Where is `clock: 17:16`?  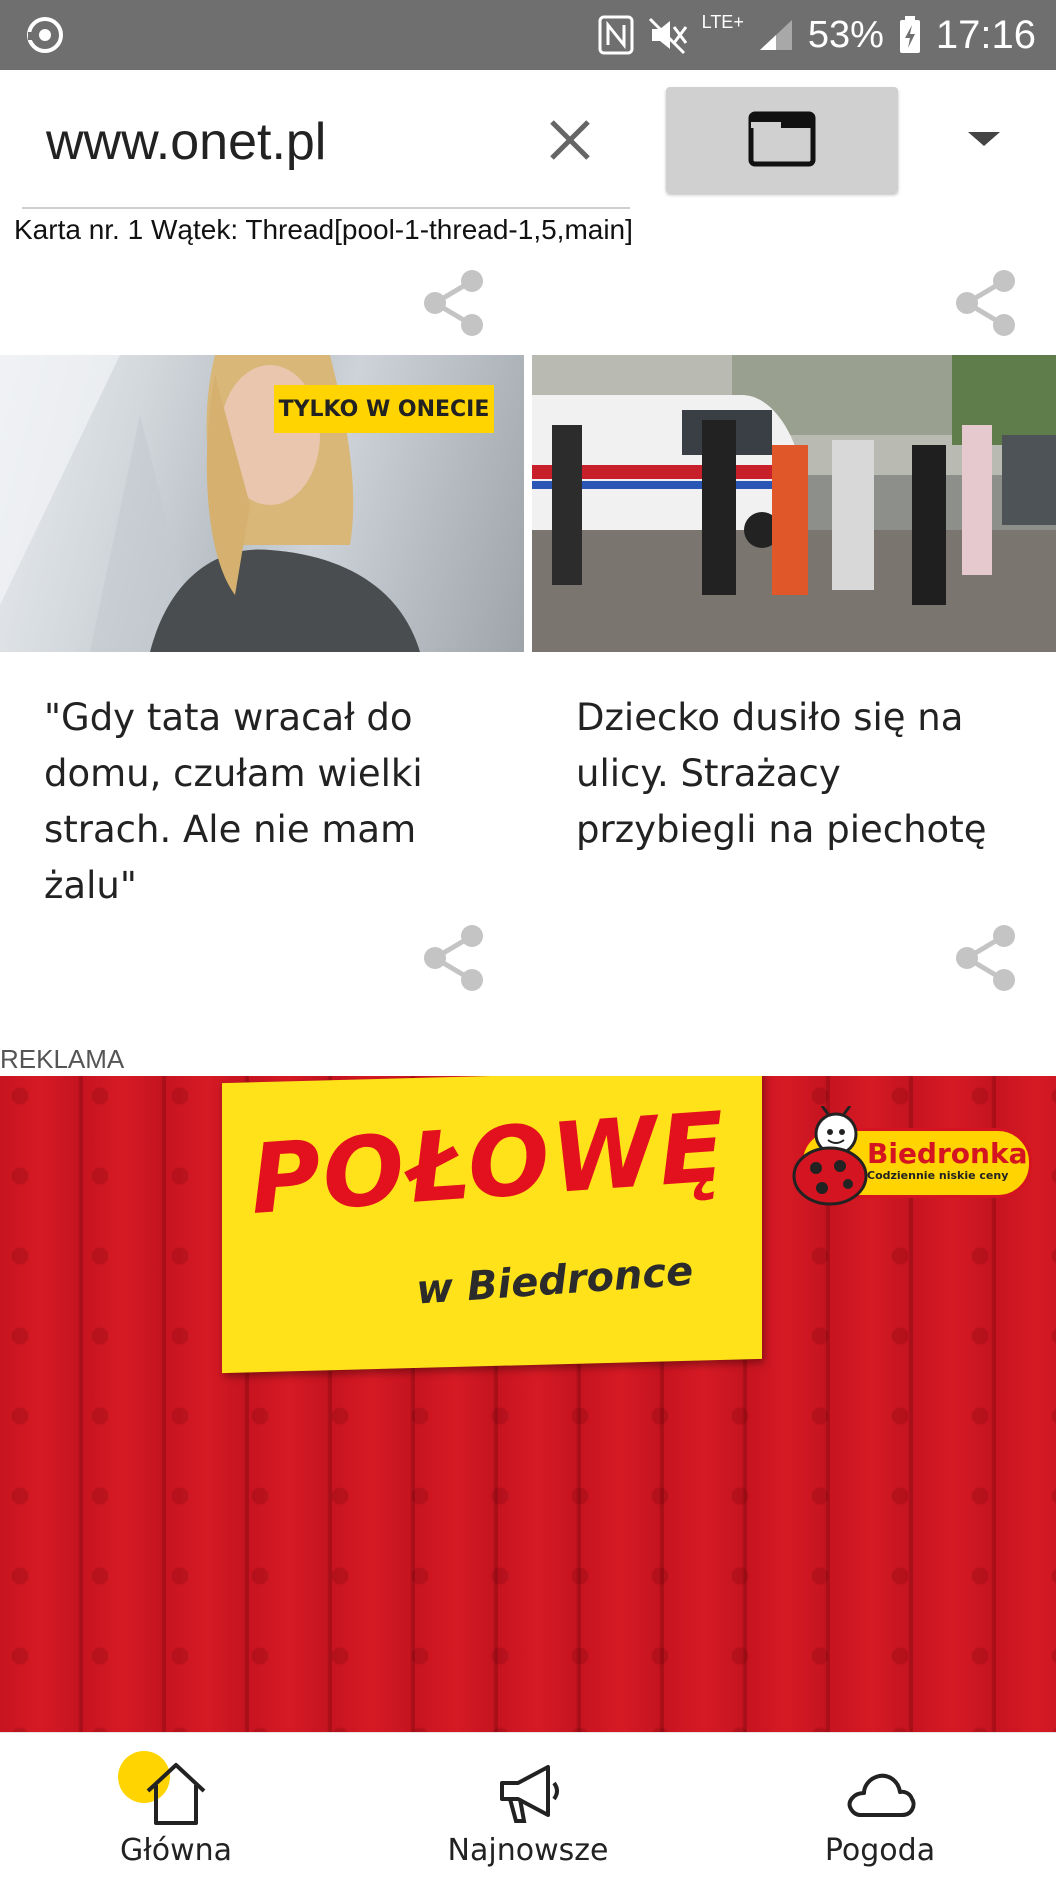 clock: 17:16 is located at coordinates (985, 34).